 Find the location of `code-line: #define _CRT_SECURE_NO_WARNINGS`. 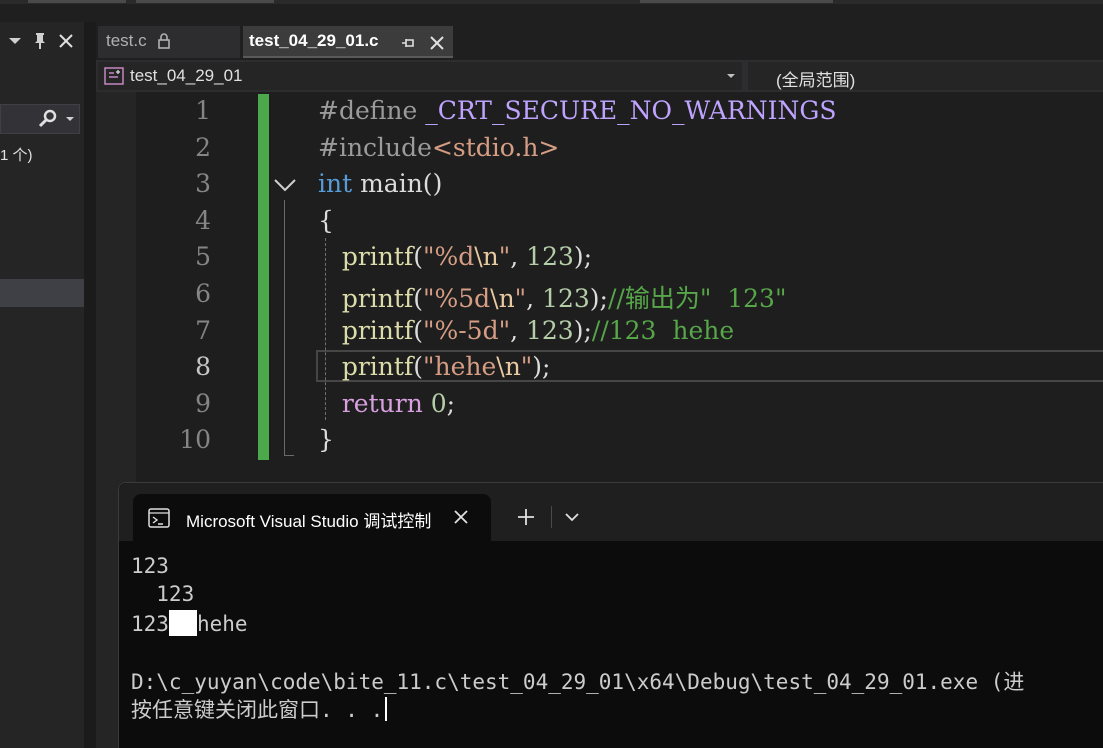

code-line: #define _CRT_SECURE_NO_WARNINGS is located at coordinates (577, 110).